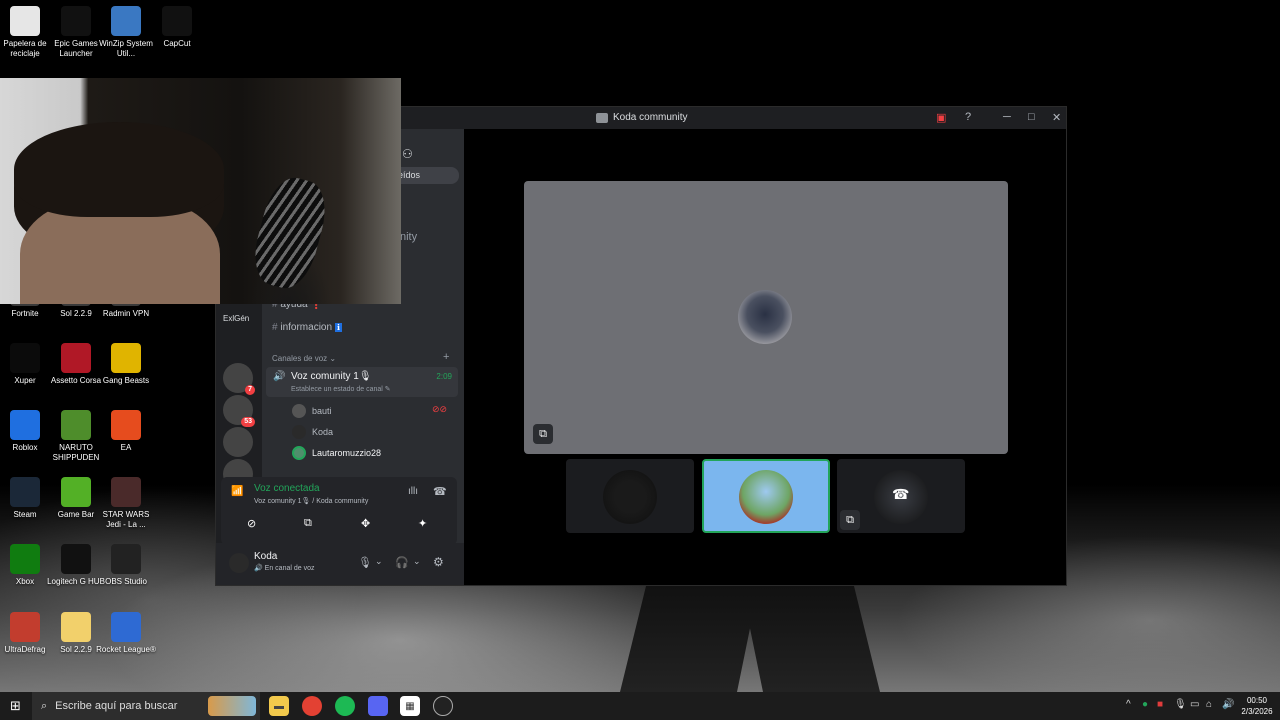 The image size is (1280, 720). I want to click on participant-tile-speaking, so click(766, 496).